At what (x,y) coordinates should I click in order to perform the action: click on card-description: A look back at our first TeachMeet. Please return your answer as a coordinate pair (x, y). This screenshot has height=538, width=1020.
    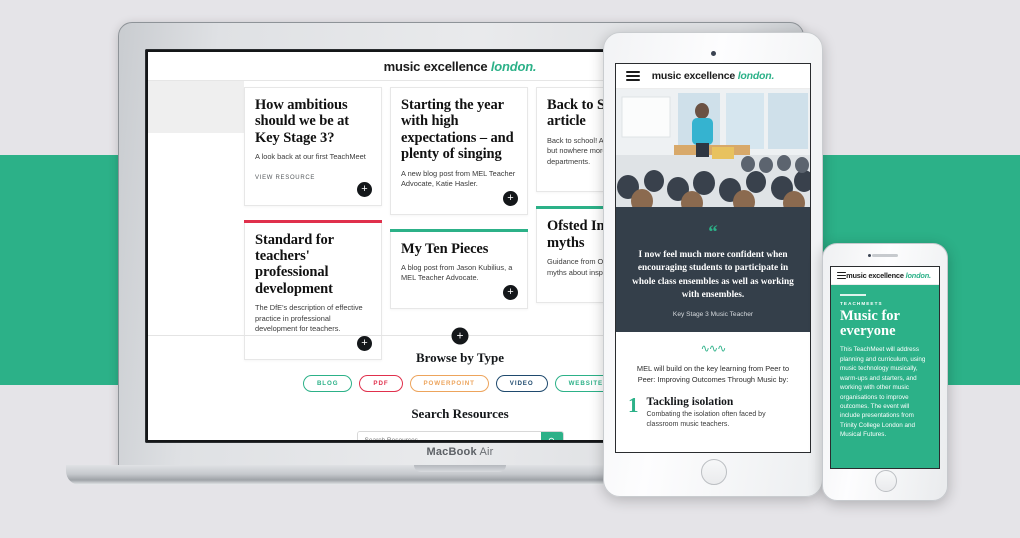
    Looking at the image, I should click on (310, 157).